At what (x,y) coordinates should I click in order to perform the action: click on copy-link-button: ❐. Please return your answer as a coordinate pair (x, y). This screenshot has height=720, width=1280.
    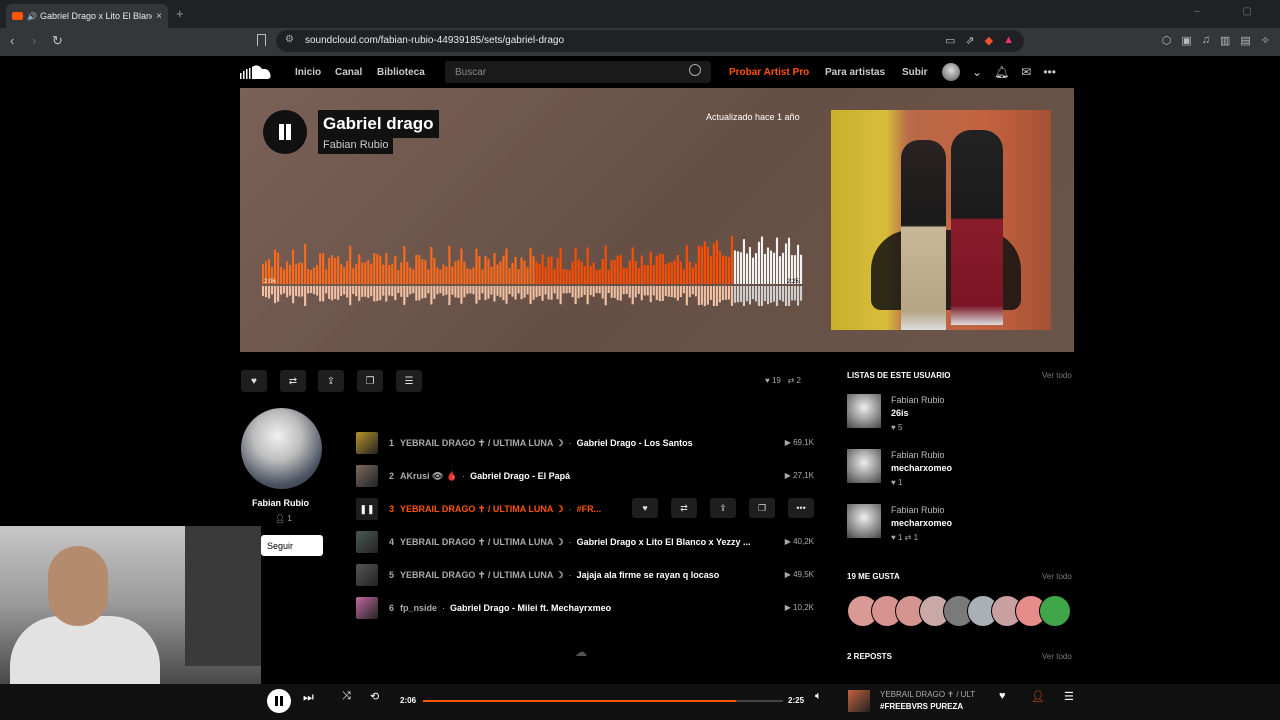
    Looking at the image, I should click on (370, 381).